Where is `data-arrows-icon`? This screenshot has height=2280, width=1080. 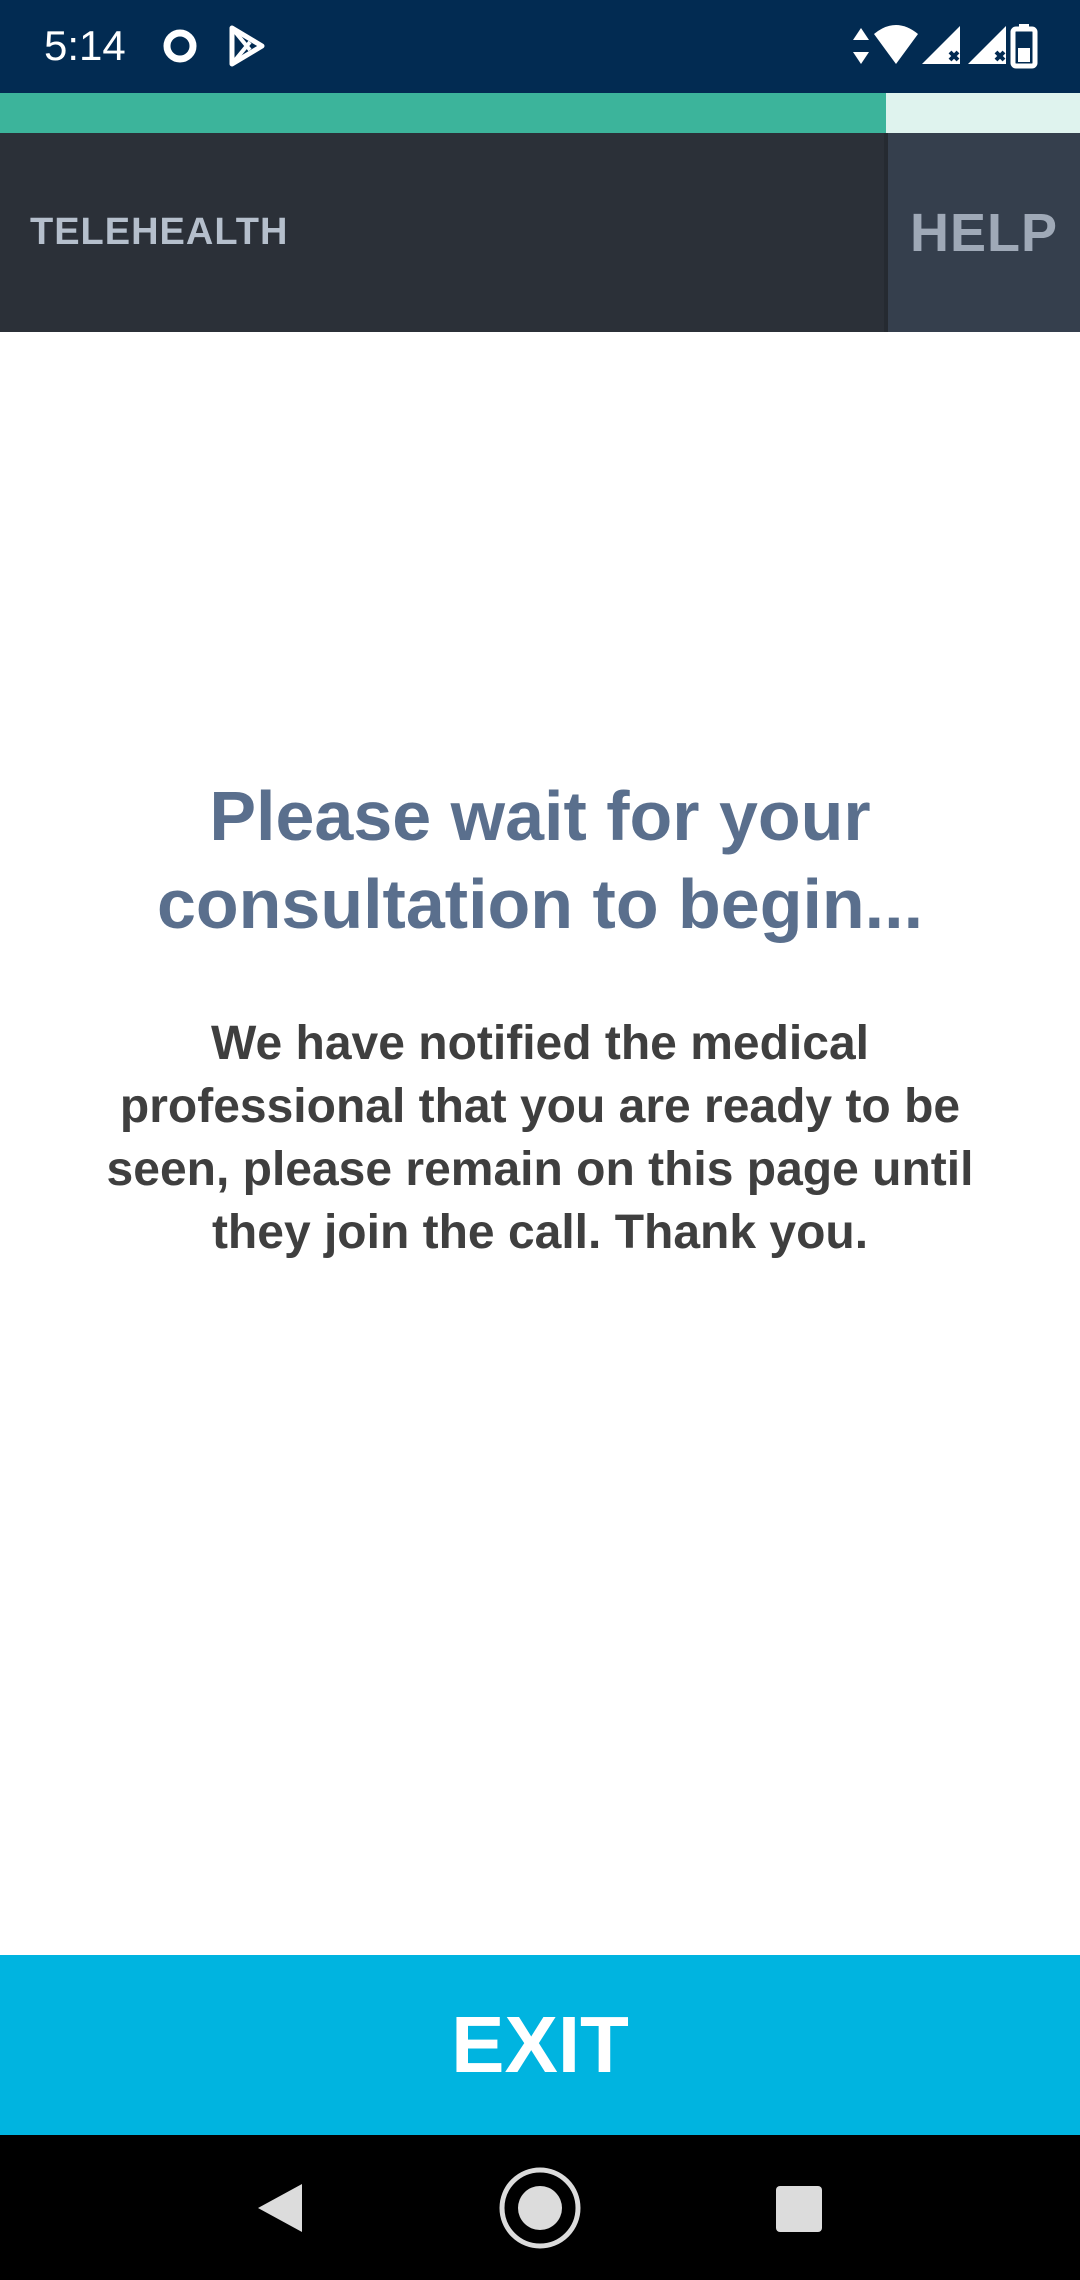 data-arrows-icon is located at coordinates (861, 46).